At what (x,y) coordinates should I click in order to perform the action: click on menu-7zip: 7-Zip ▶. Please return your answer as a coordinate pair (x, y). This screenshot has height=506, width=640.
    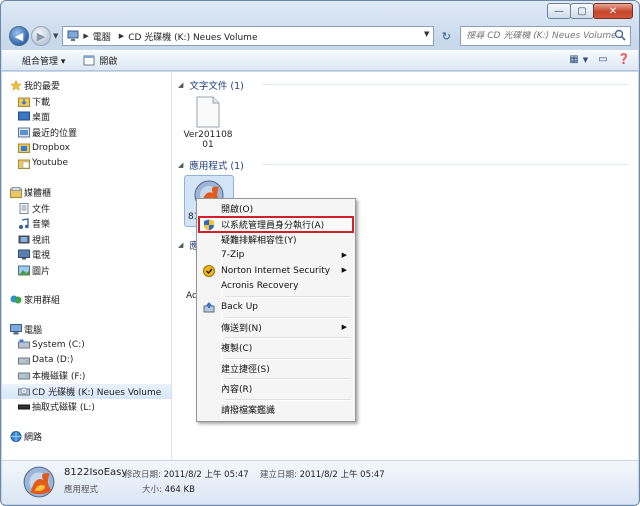
    Looking at the image, I should click on (276, 256).